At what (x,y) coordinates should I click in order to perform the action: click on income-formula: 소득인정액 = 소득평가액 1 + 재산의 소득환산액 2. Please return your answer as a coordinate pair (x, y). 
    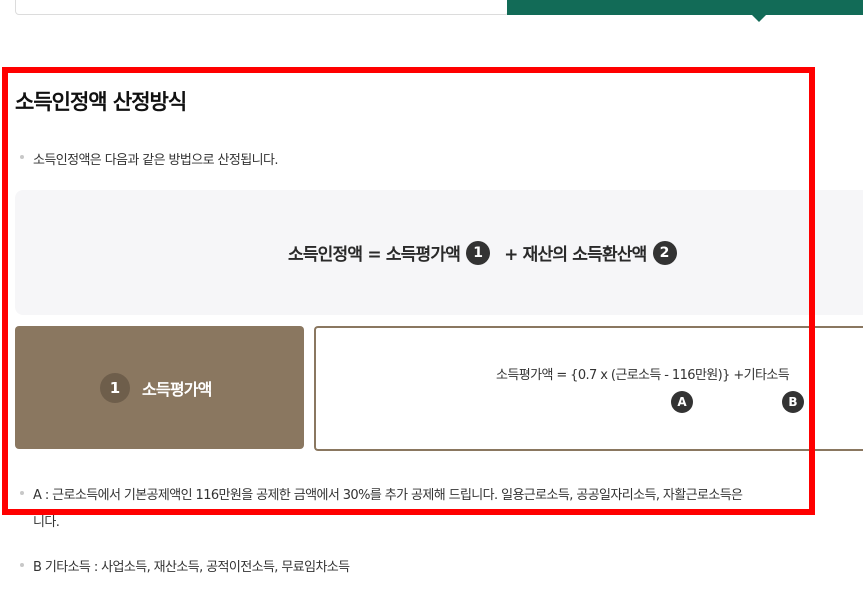
    Looking at the image, I should click on (482, 252).